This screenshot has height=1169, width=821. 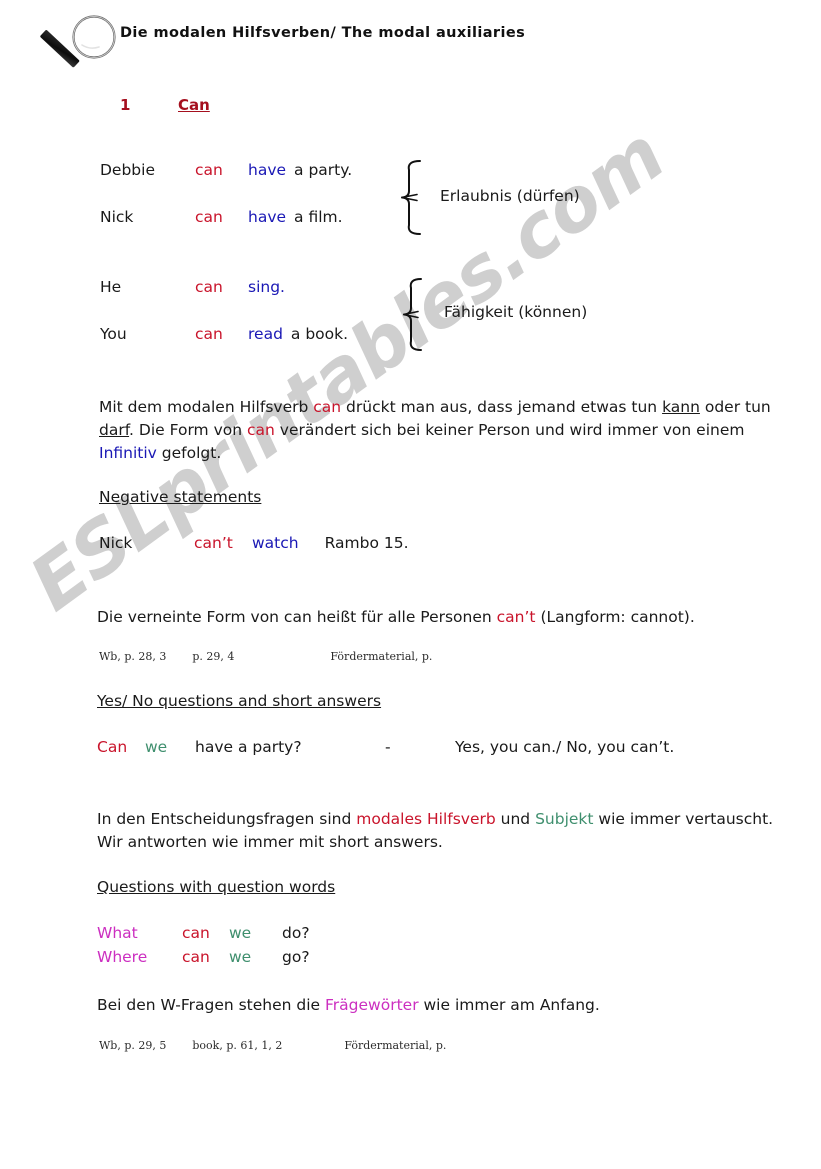 What do you see at coordinates (211, 1005) in the screenshot?
I see `explanation-text: Bei den W-Fragen stehen die` at bounding box center [211, 1005].